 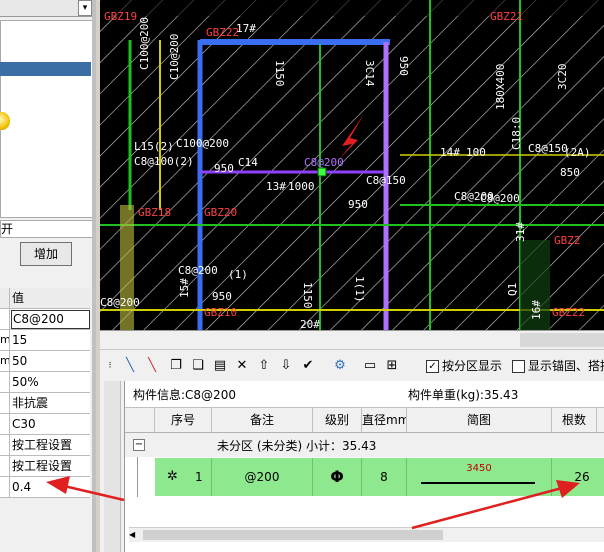 I want to click on annotation-arrowhead-right, so click(x=568, y=489).